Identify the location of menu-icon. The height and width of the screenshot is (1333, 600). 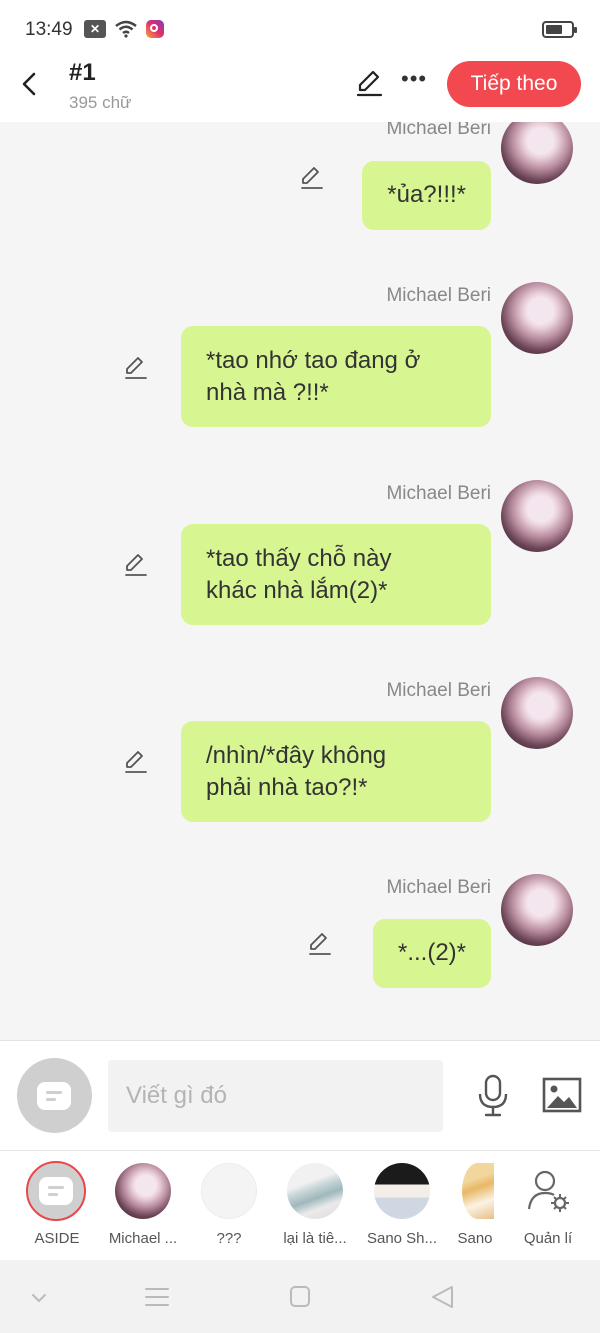
(157, 1297).